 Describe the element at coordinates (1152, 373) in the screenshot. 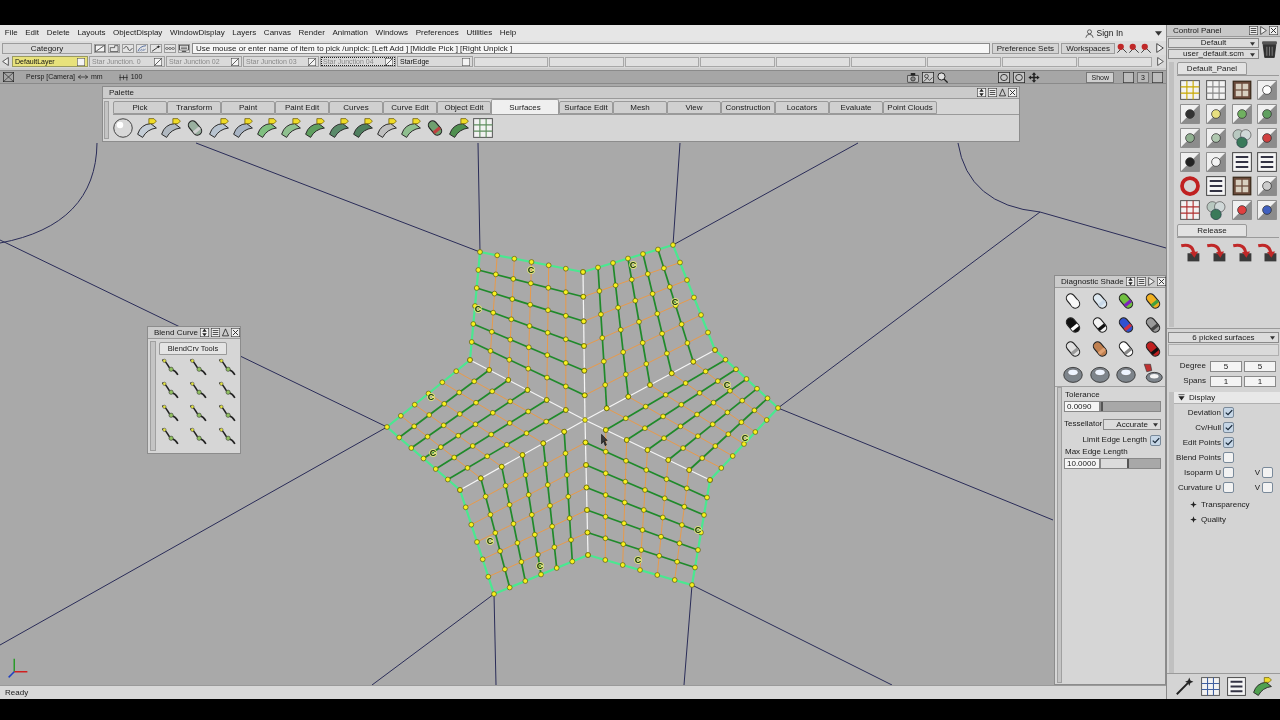

I see `lamp-icon` at that location.